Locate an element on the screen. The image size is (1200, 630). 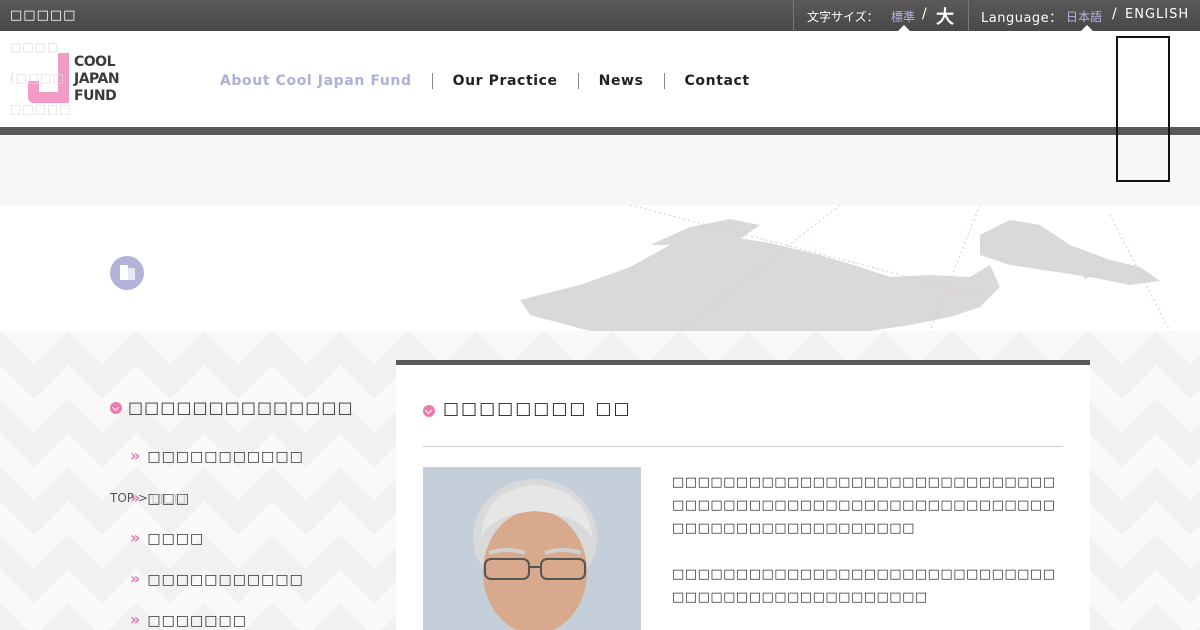
sidenav-item: » □□□□ is located at coordinates (167, 537).